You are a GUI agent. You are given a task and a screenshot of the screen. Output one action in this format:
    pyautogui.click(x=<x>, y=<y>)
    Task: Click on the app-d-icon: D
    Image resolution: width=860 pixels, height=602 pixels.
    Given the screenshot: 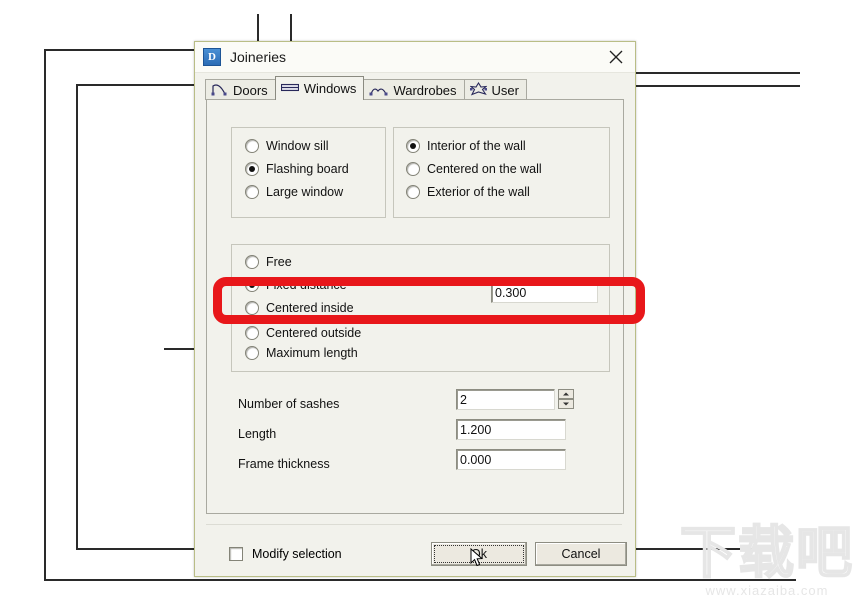 What is the action you would take?
    pyautogui.click(x=212, y=57)
    